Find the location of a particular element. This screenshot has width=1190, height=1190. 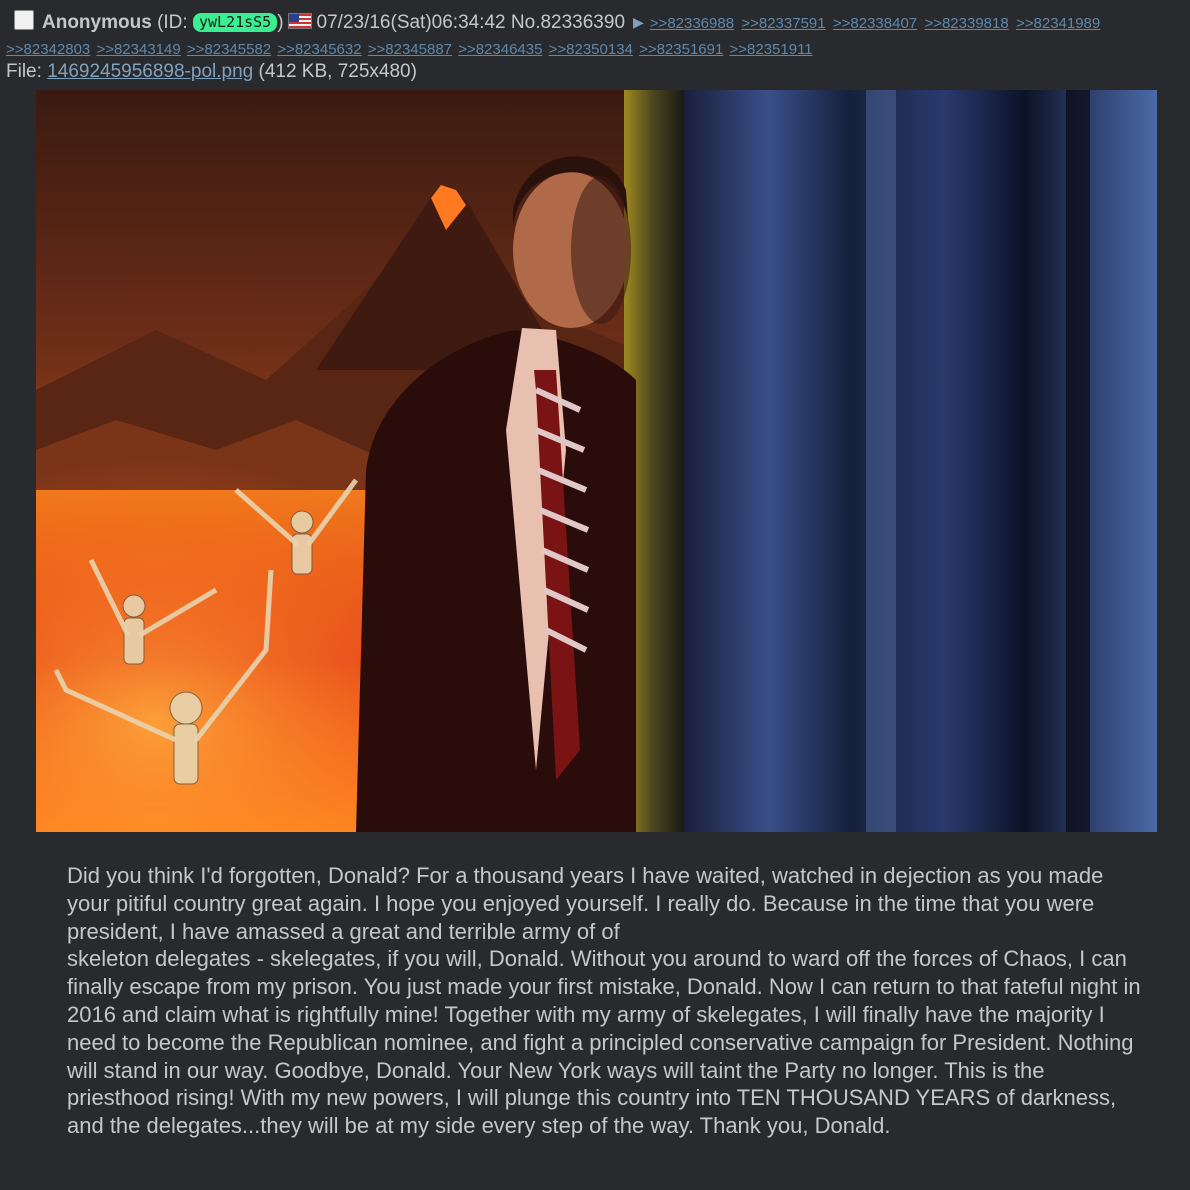

file-name-link: 1469245956898-pol.png is located at coordinates (150, 71).